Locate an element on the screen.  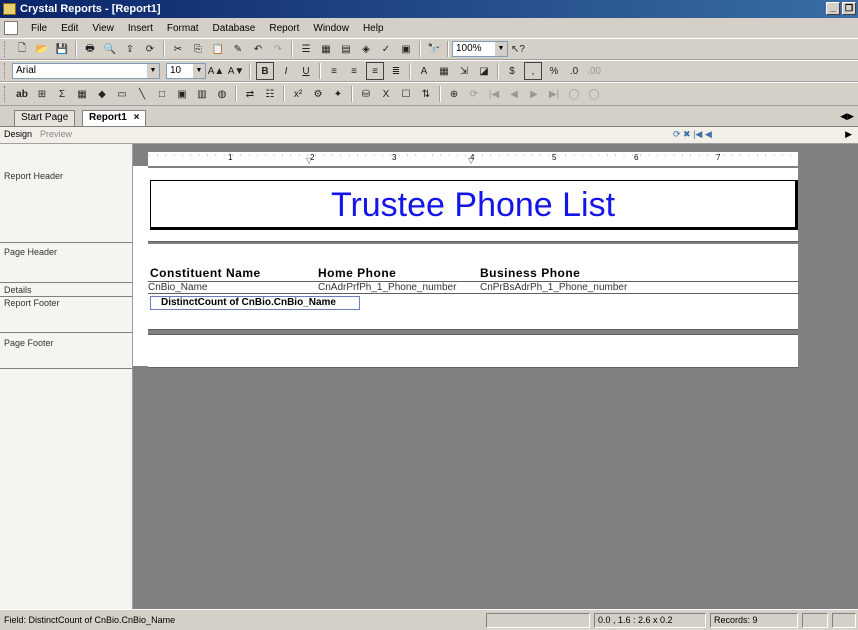
format-painter-icon: ✎ is located at coordinates (238, 49).